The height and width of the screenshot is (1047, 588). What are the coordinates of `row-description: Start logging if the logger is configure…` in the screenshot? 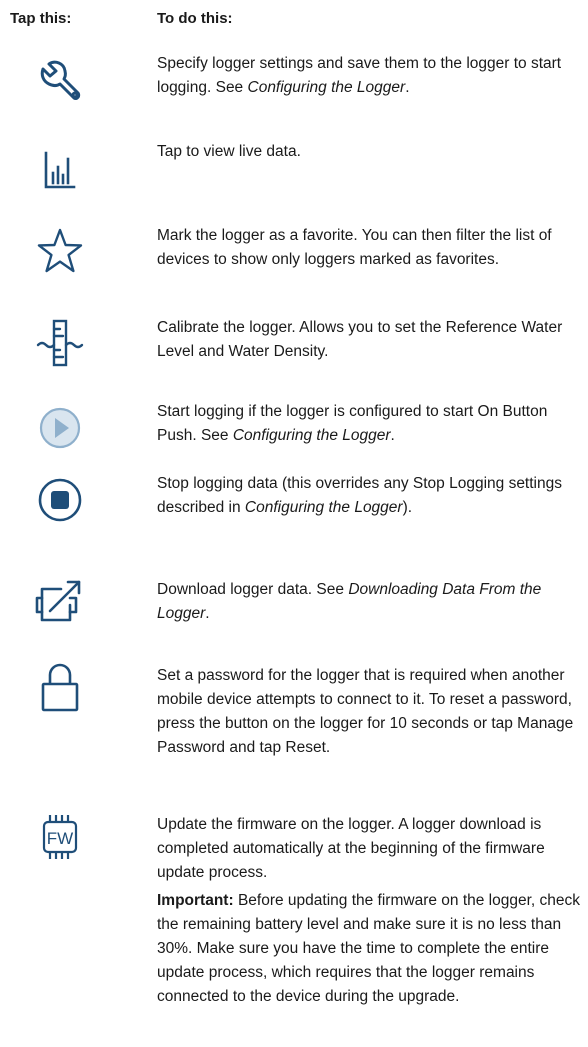 It's located at (352, 423).